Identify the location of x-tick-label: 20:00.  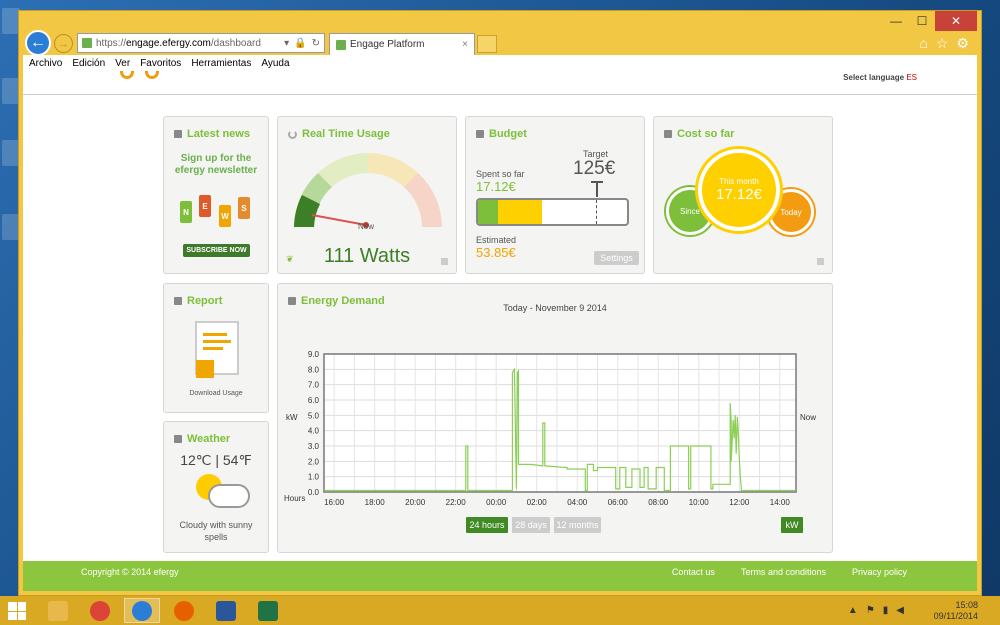
(415, 502).